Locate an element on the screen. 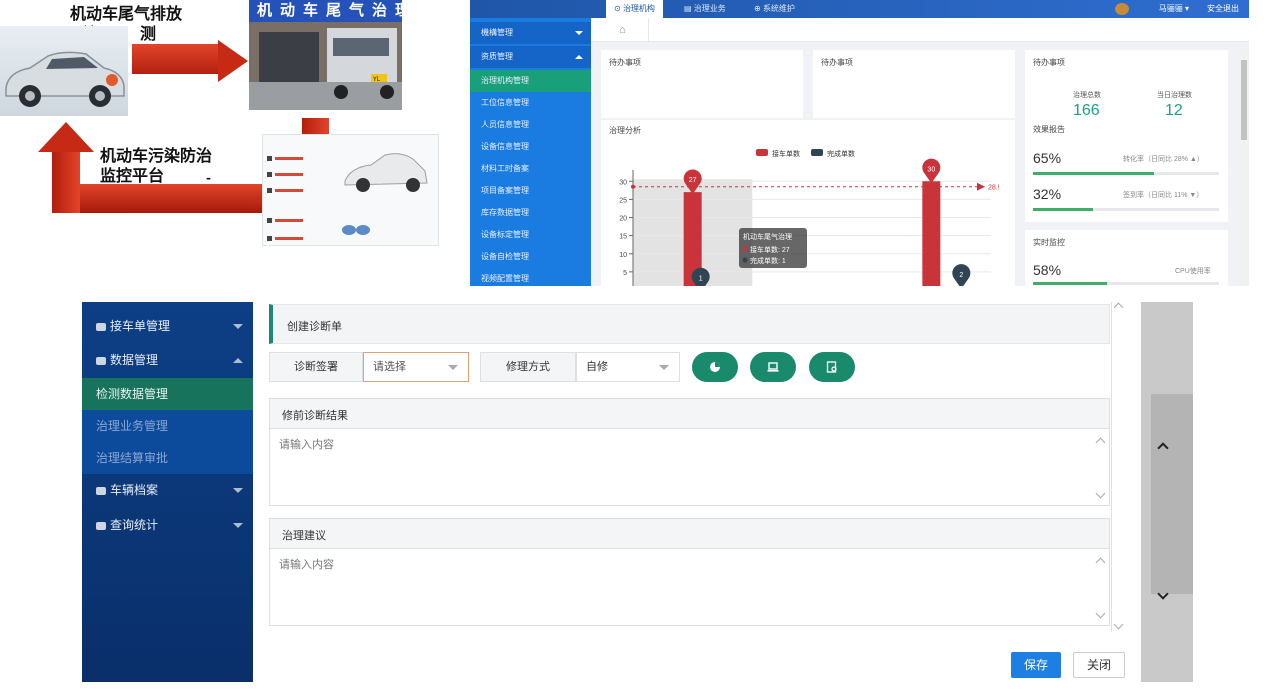 This screenshot has width=1269, height=690. platform-label-line2: 监控平台 is located at coordinates (132, 175).